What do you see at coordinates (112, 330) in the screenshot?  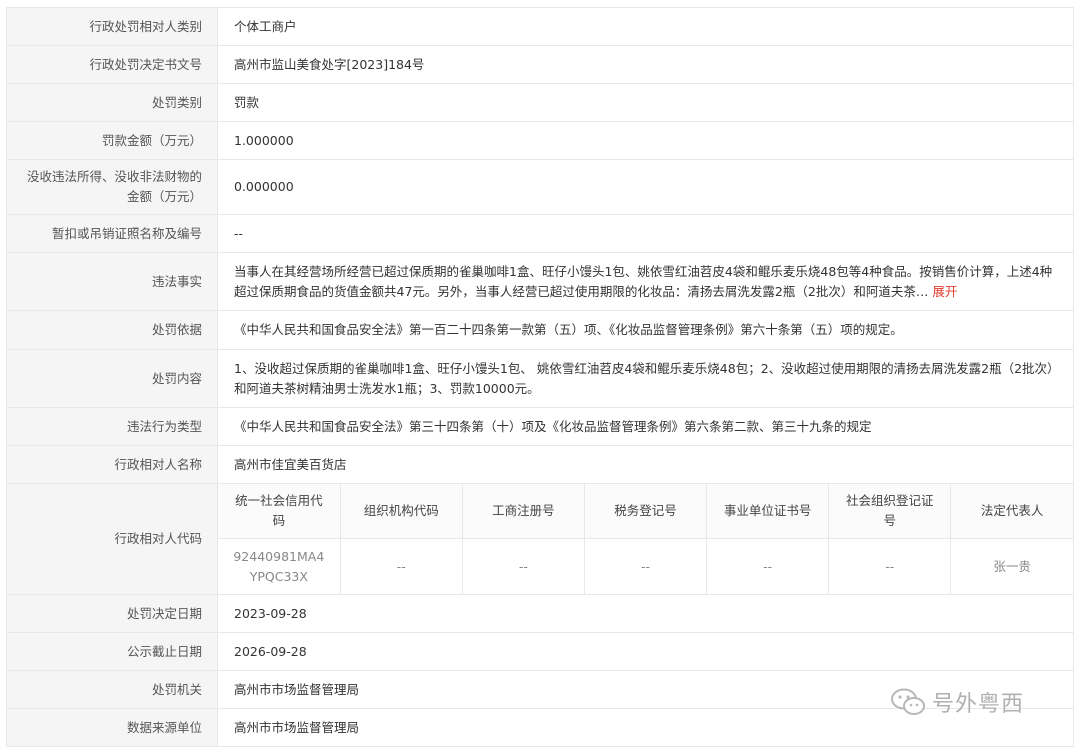 I see `row-label: 处罚依据` at bounding box center [112, 330].